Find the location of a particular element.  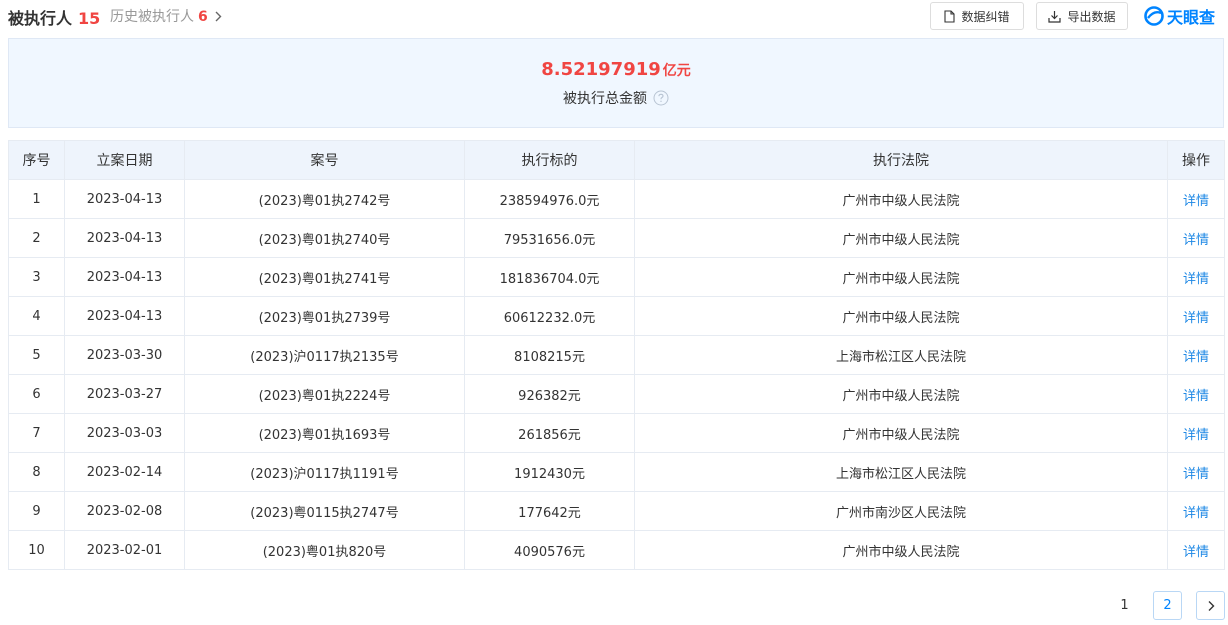

total-amount-label: 被执行总金额 is located at coordinates (605, 99).